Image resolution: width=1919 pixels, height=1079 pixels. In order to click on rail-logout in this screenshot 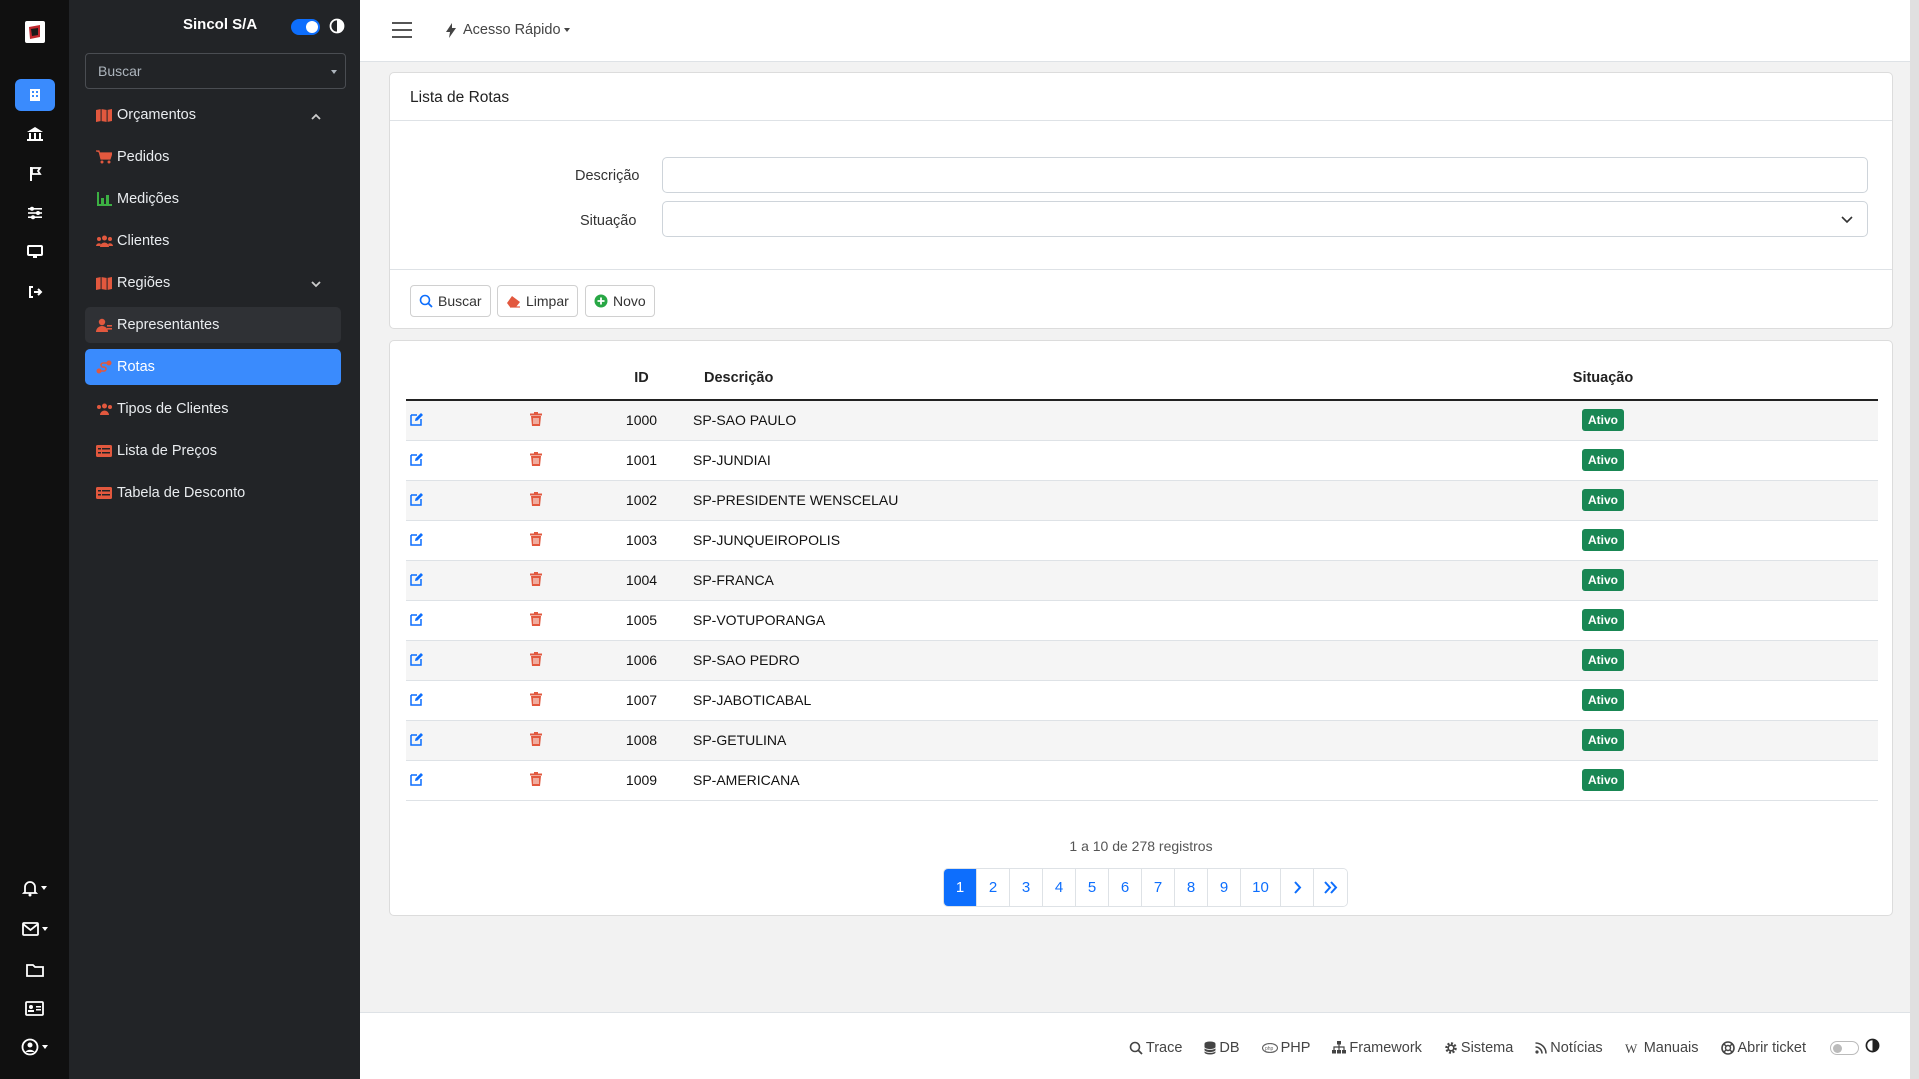, I will do `click(34, 292)`.